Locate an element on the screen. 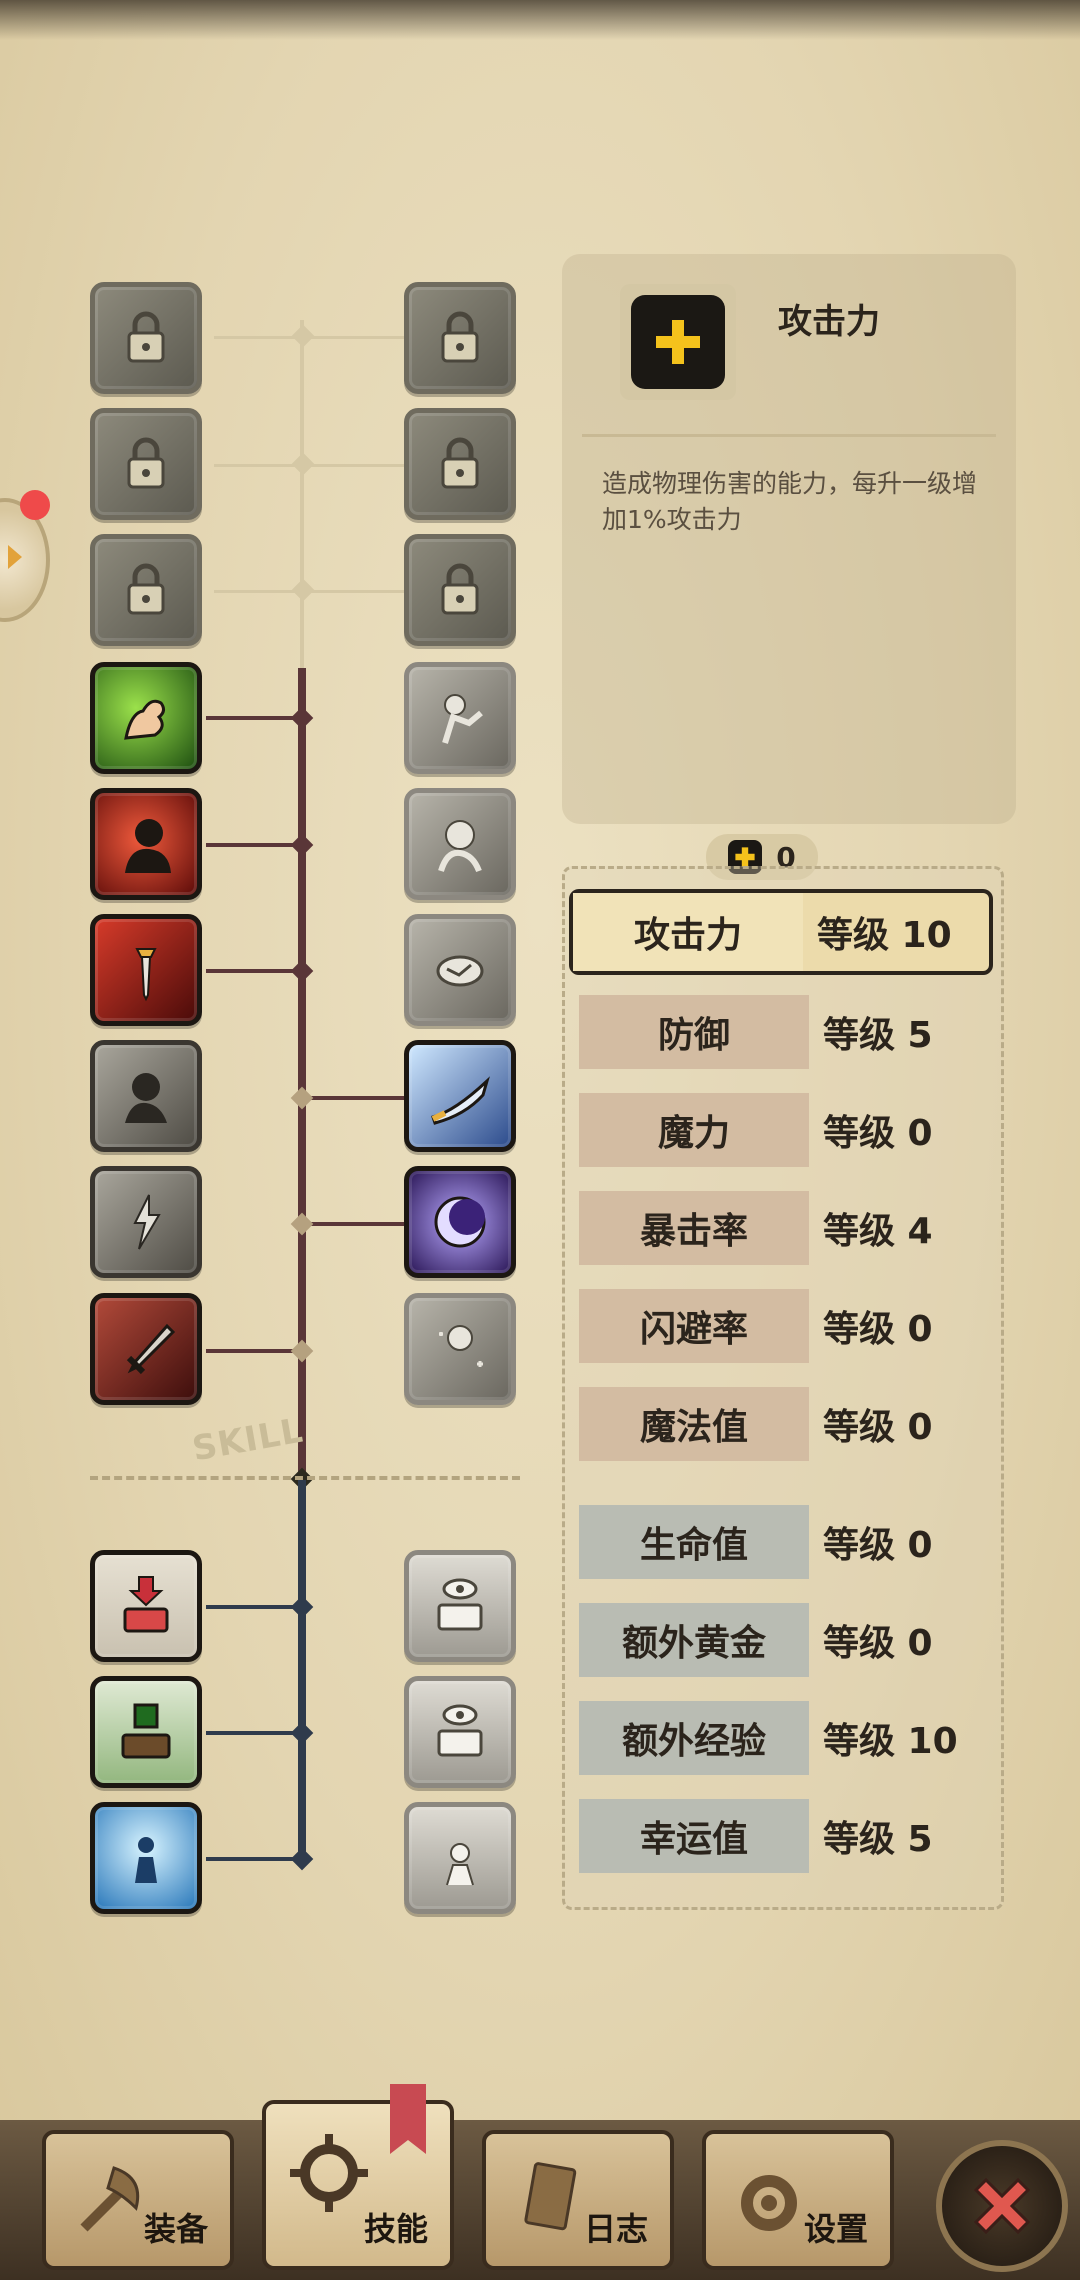 Image resolution: width=1080 pixels, height=2280 pixels. stat-row-attack: 攻击力 等级 10 is located at coordinates (781, 932).